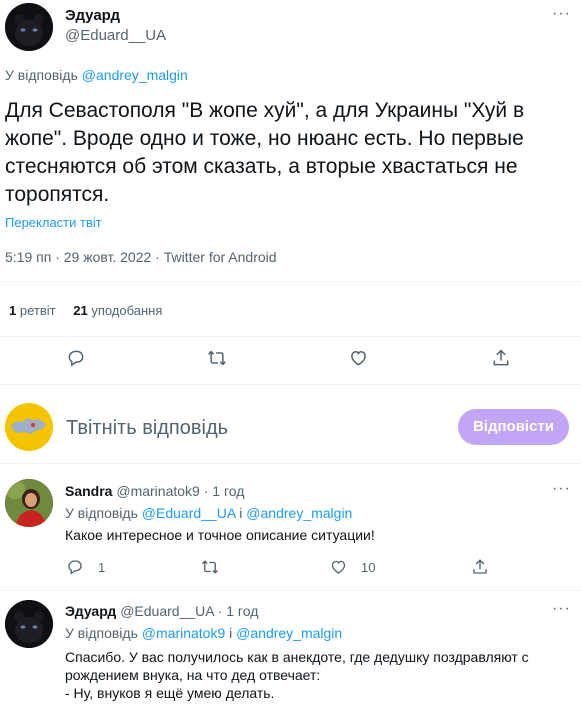  I want to click on reply-header: Эдуард @Eduard__UA · 1 год, so click(161, 611).